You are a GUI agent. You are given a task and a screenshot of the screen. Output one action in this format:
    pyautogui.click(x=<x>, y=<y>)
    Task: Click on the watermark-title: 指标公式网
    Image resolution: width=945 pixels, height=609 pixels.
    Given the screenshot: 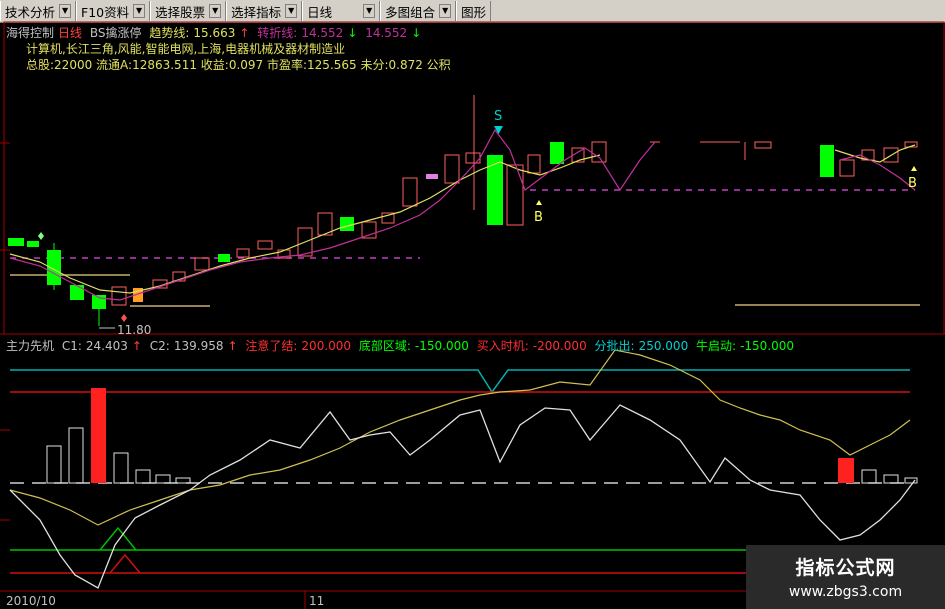 What is the action you would take?
    pyautogui.click(x=845, y=568)
    